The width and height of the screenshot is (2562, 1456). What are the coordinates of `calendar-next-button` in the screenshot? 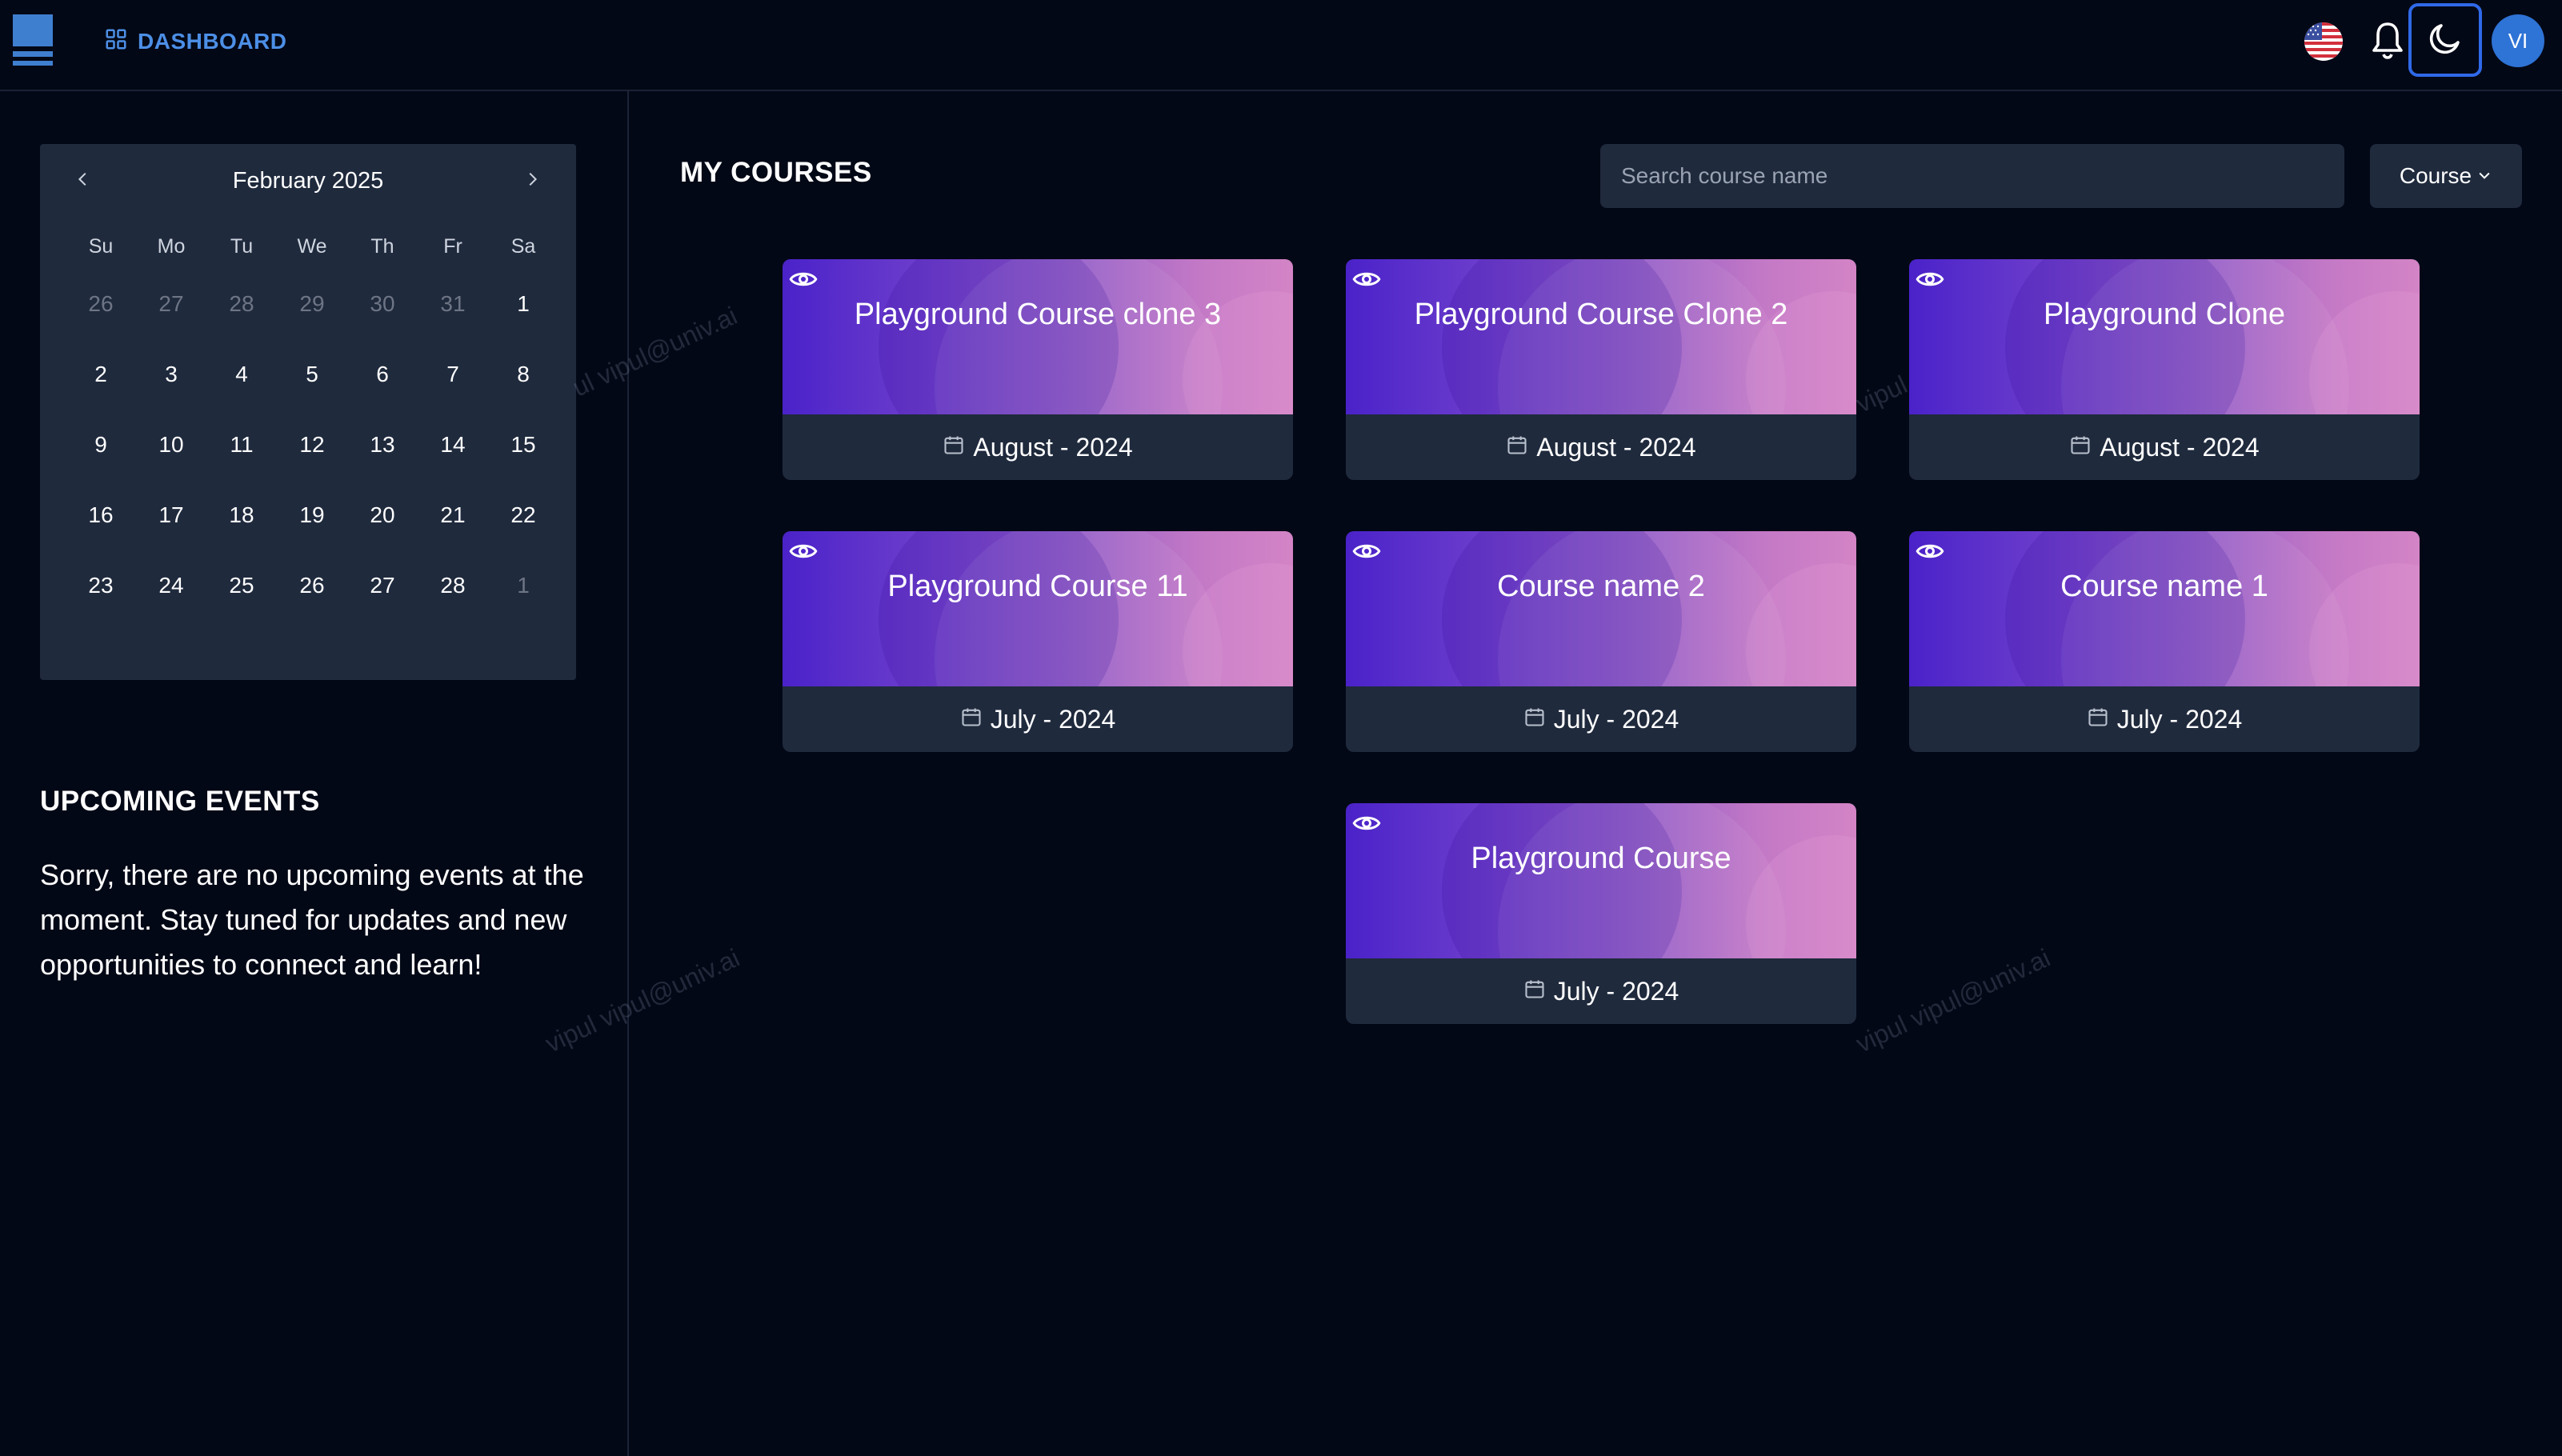 It's located at (532, 181).